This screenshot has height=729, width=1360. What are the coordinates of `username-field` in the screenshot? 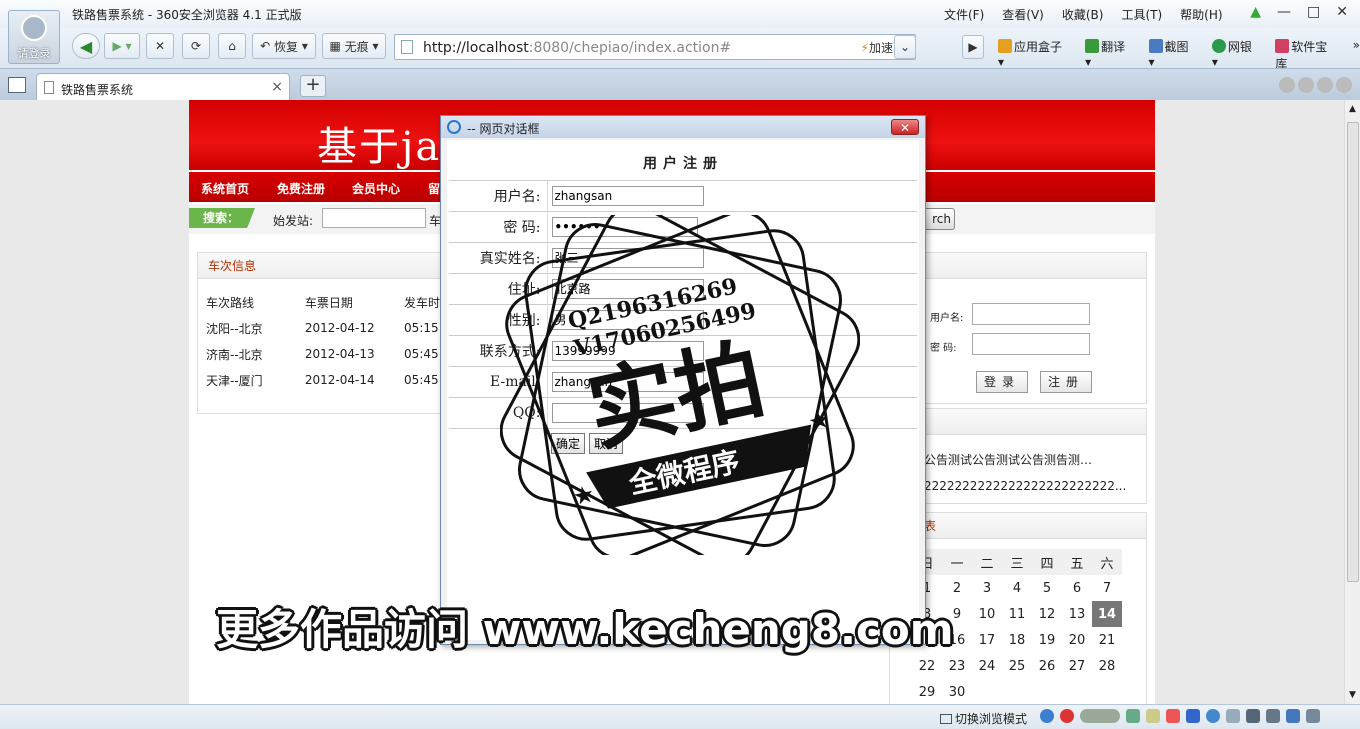 It's located at (627, 195).